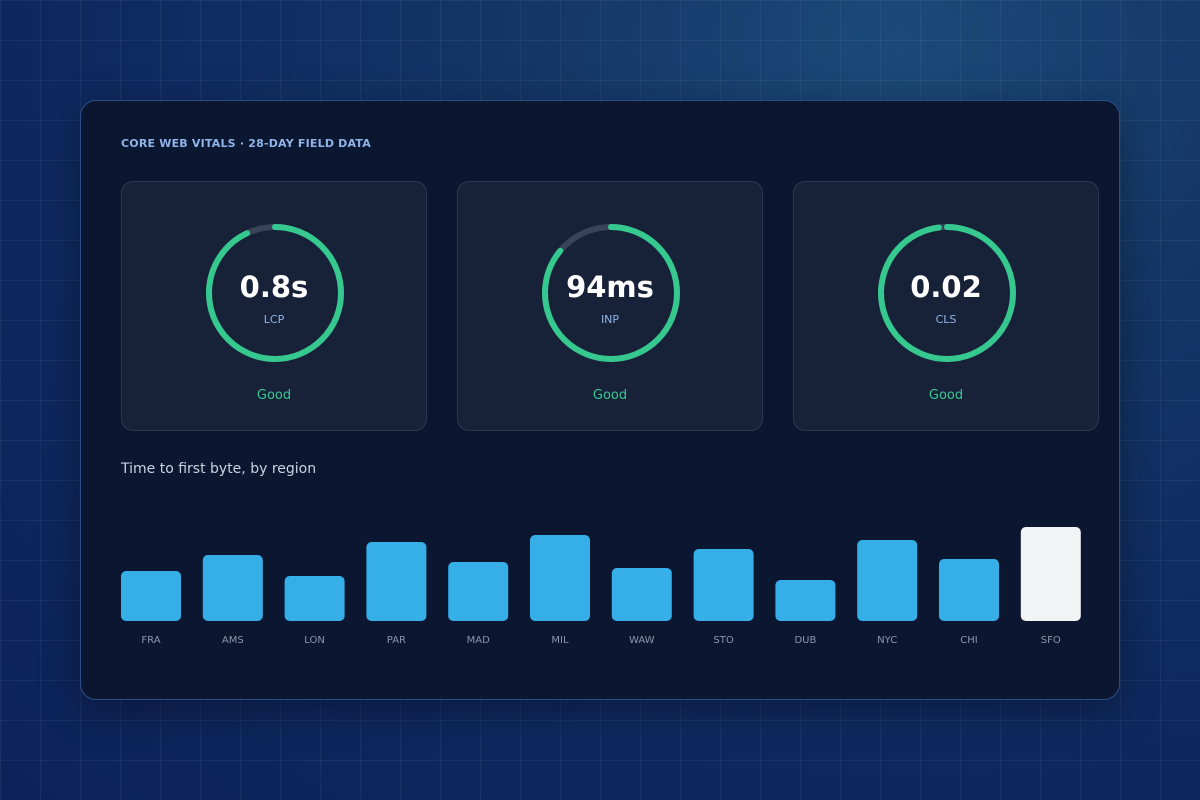 This screenshot has width=1200, height=800. I want to click on cls-value: 0.02, so click(946, 287).